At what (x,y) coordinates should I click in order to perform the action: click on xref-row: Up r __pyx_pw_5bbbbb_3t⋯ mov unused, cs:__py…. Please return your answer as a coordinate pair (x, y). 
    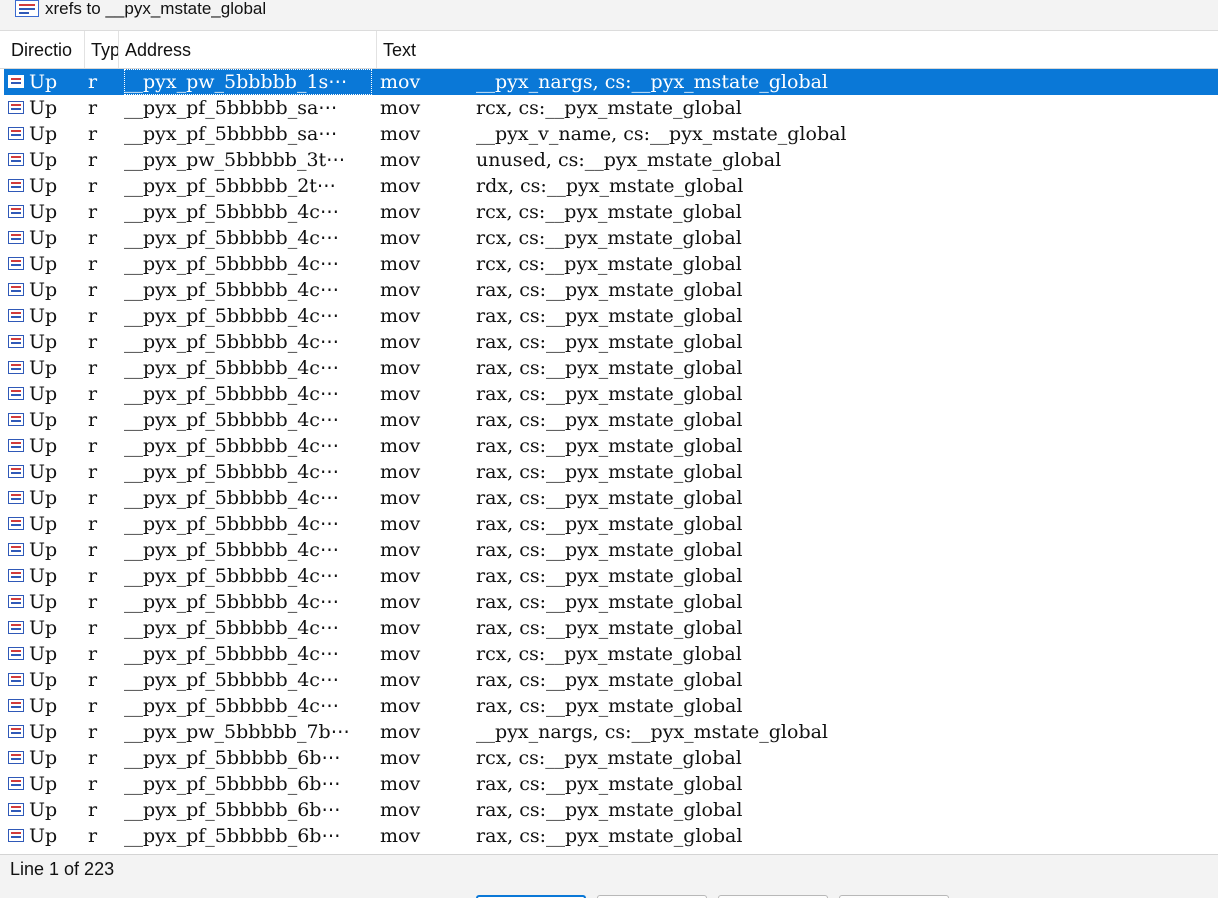
    Looking at the image, I should click on (611, 160).